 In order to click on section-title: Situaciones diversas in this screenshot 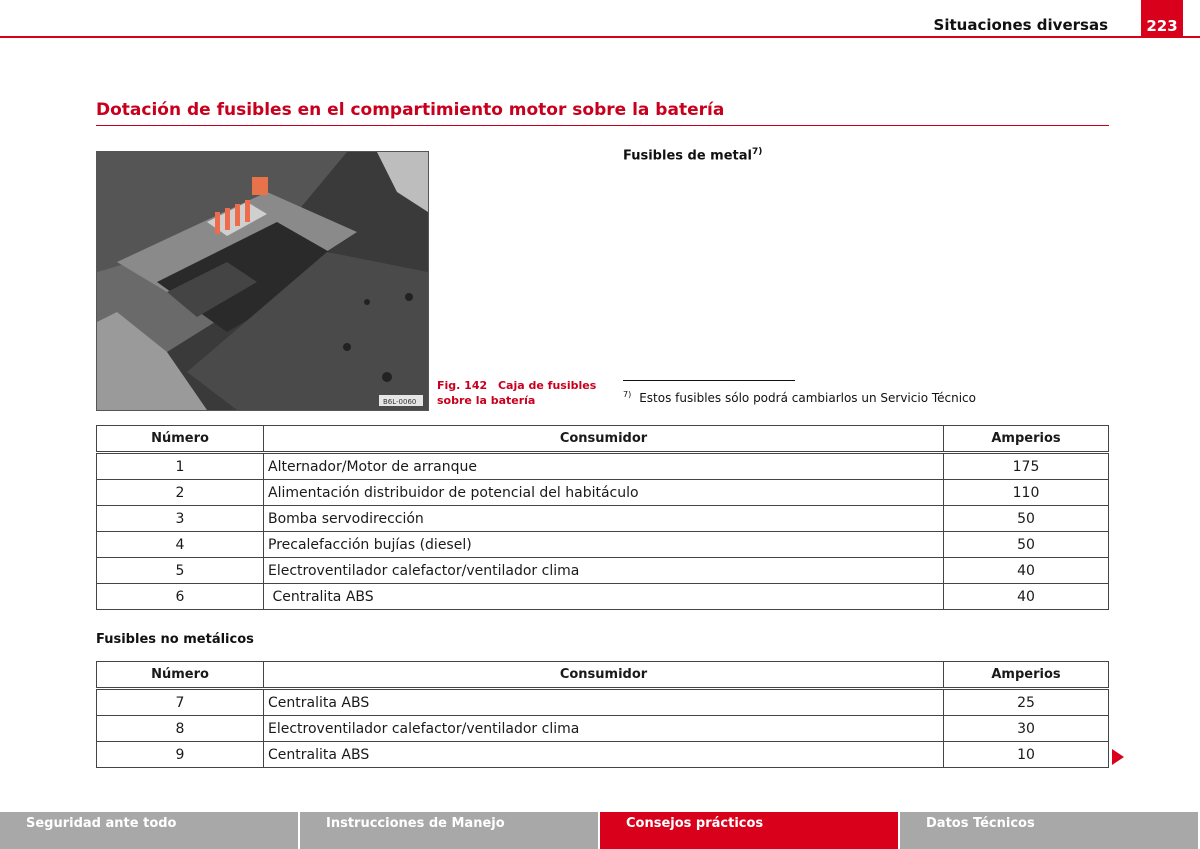, I will do `click(1020, 25)`.